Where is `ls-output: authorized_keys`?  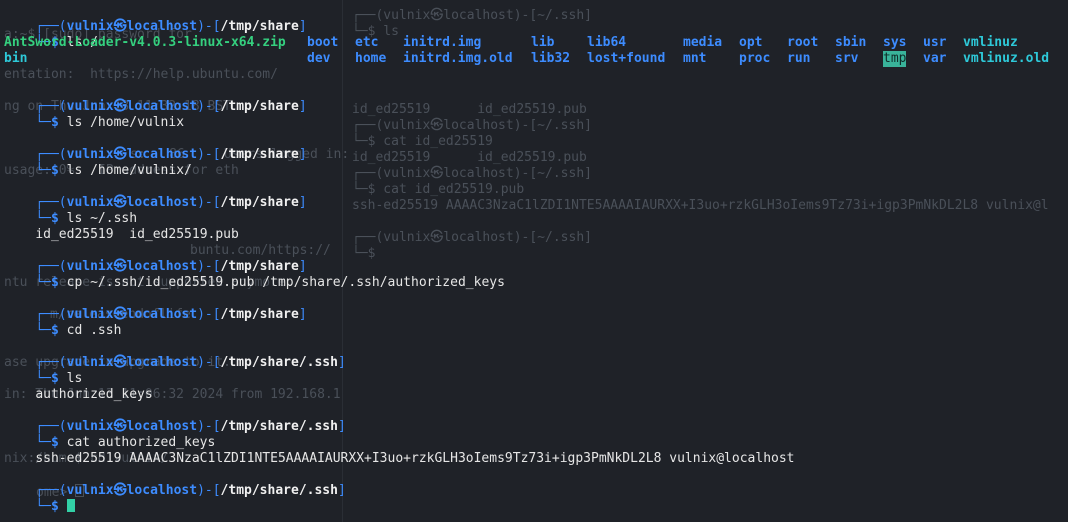
ls-output: authorized_keys is located at coordinates (78, 386).